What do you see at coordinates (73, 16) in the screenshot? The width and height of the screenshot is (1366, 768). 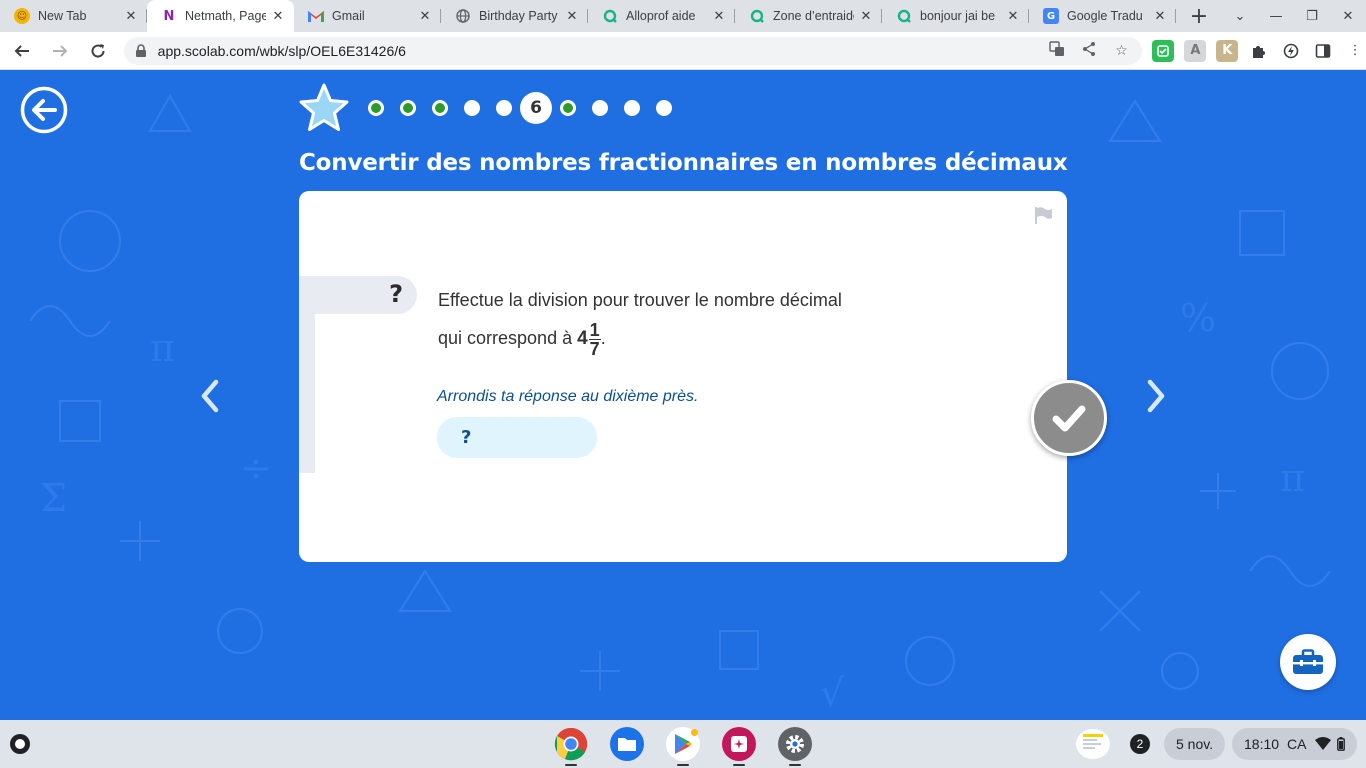 I see `tab-new-tab: ☺ New Tab ✕` at bounding box center [73, 16].